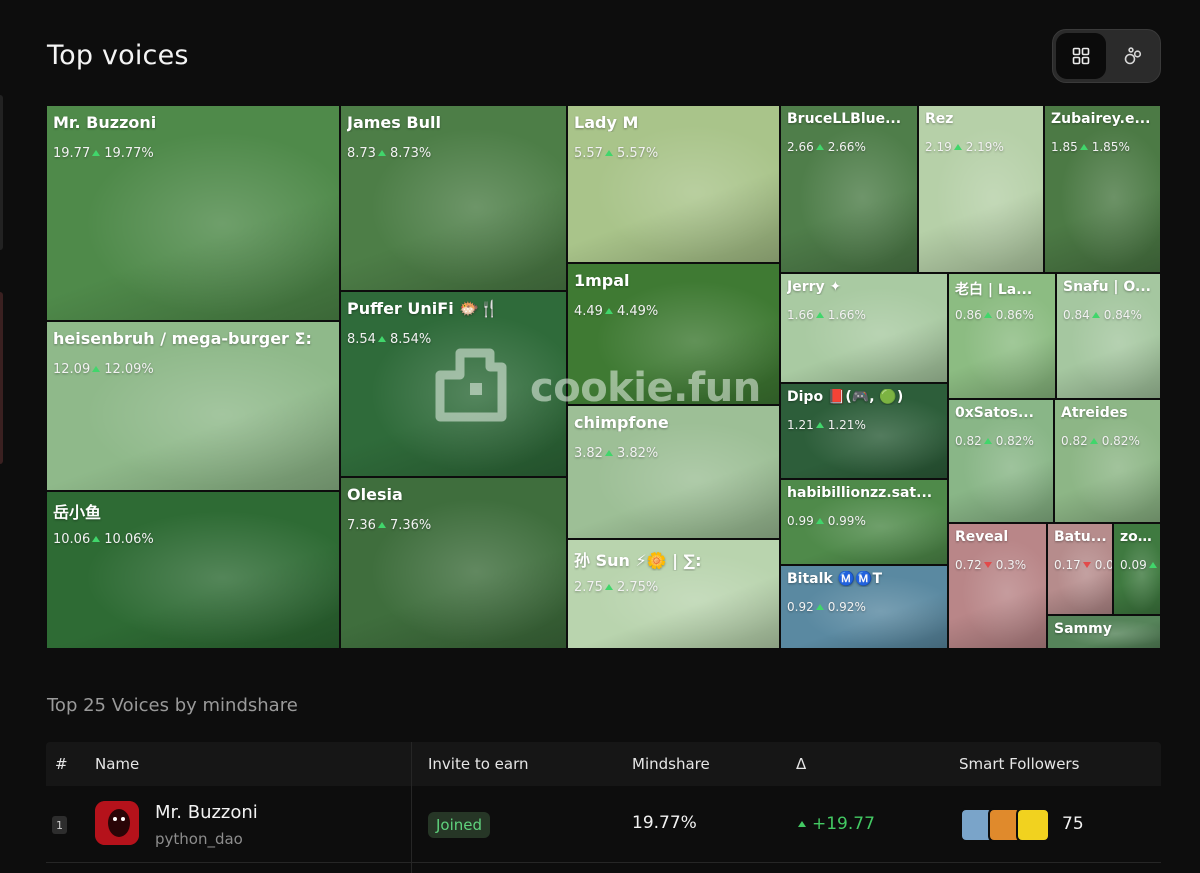 The image size is (1200, 873). What do you see at coordinates (1074, 441) in the screenshot?
I see `tile-value: 0.82` at bounding box center [1074, 441].